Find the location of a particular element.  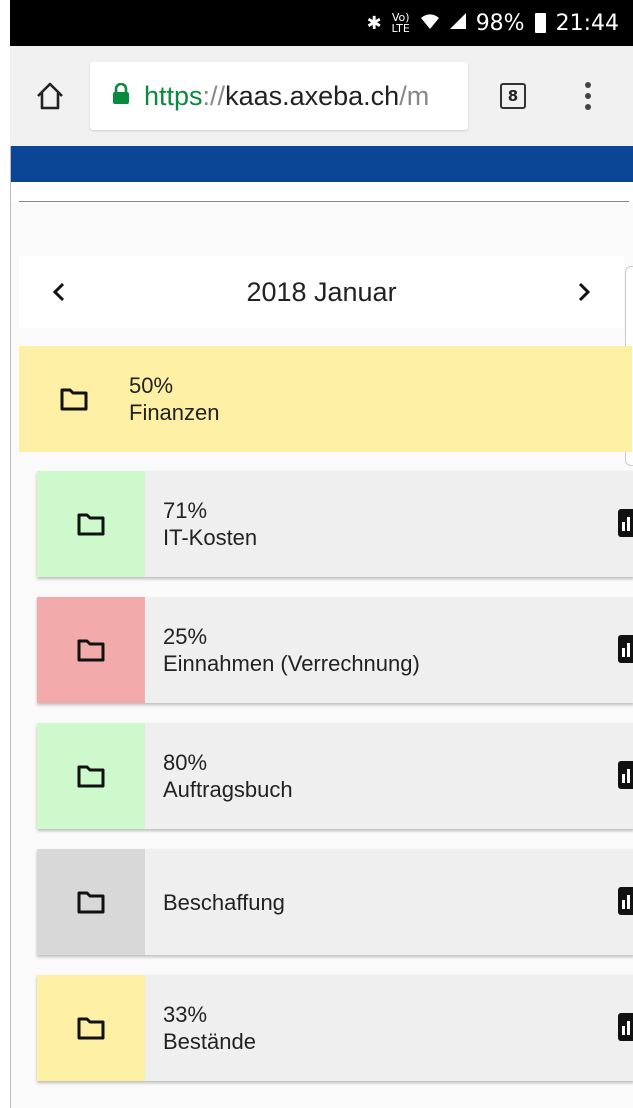

signal-icon is located at coordinates (458, 23).